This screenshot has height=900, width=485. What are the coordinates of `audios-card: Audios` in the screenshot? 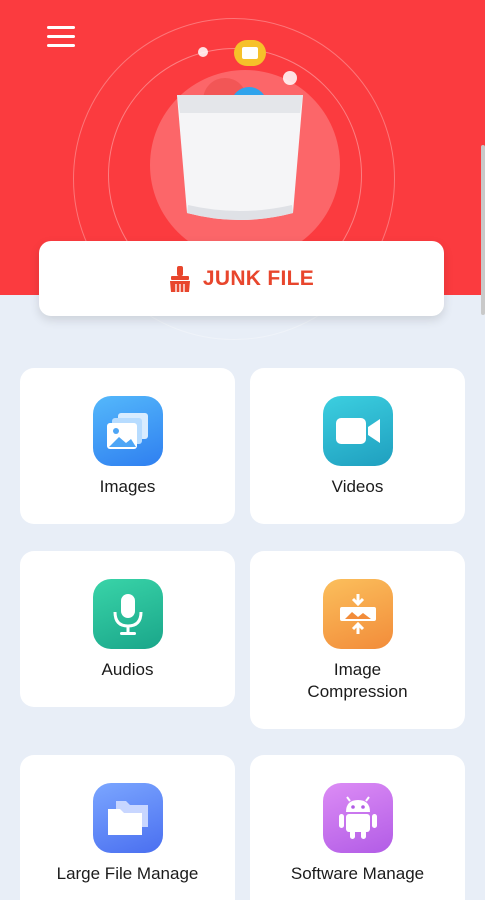 It's located at (127, 629).